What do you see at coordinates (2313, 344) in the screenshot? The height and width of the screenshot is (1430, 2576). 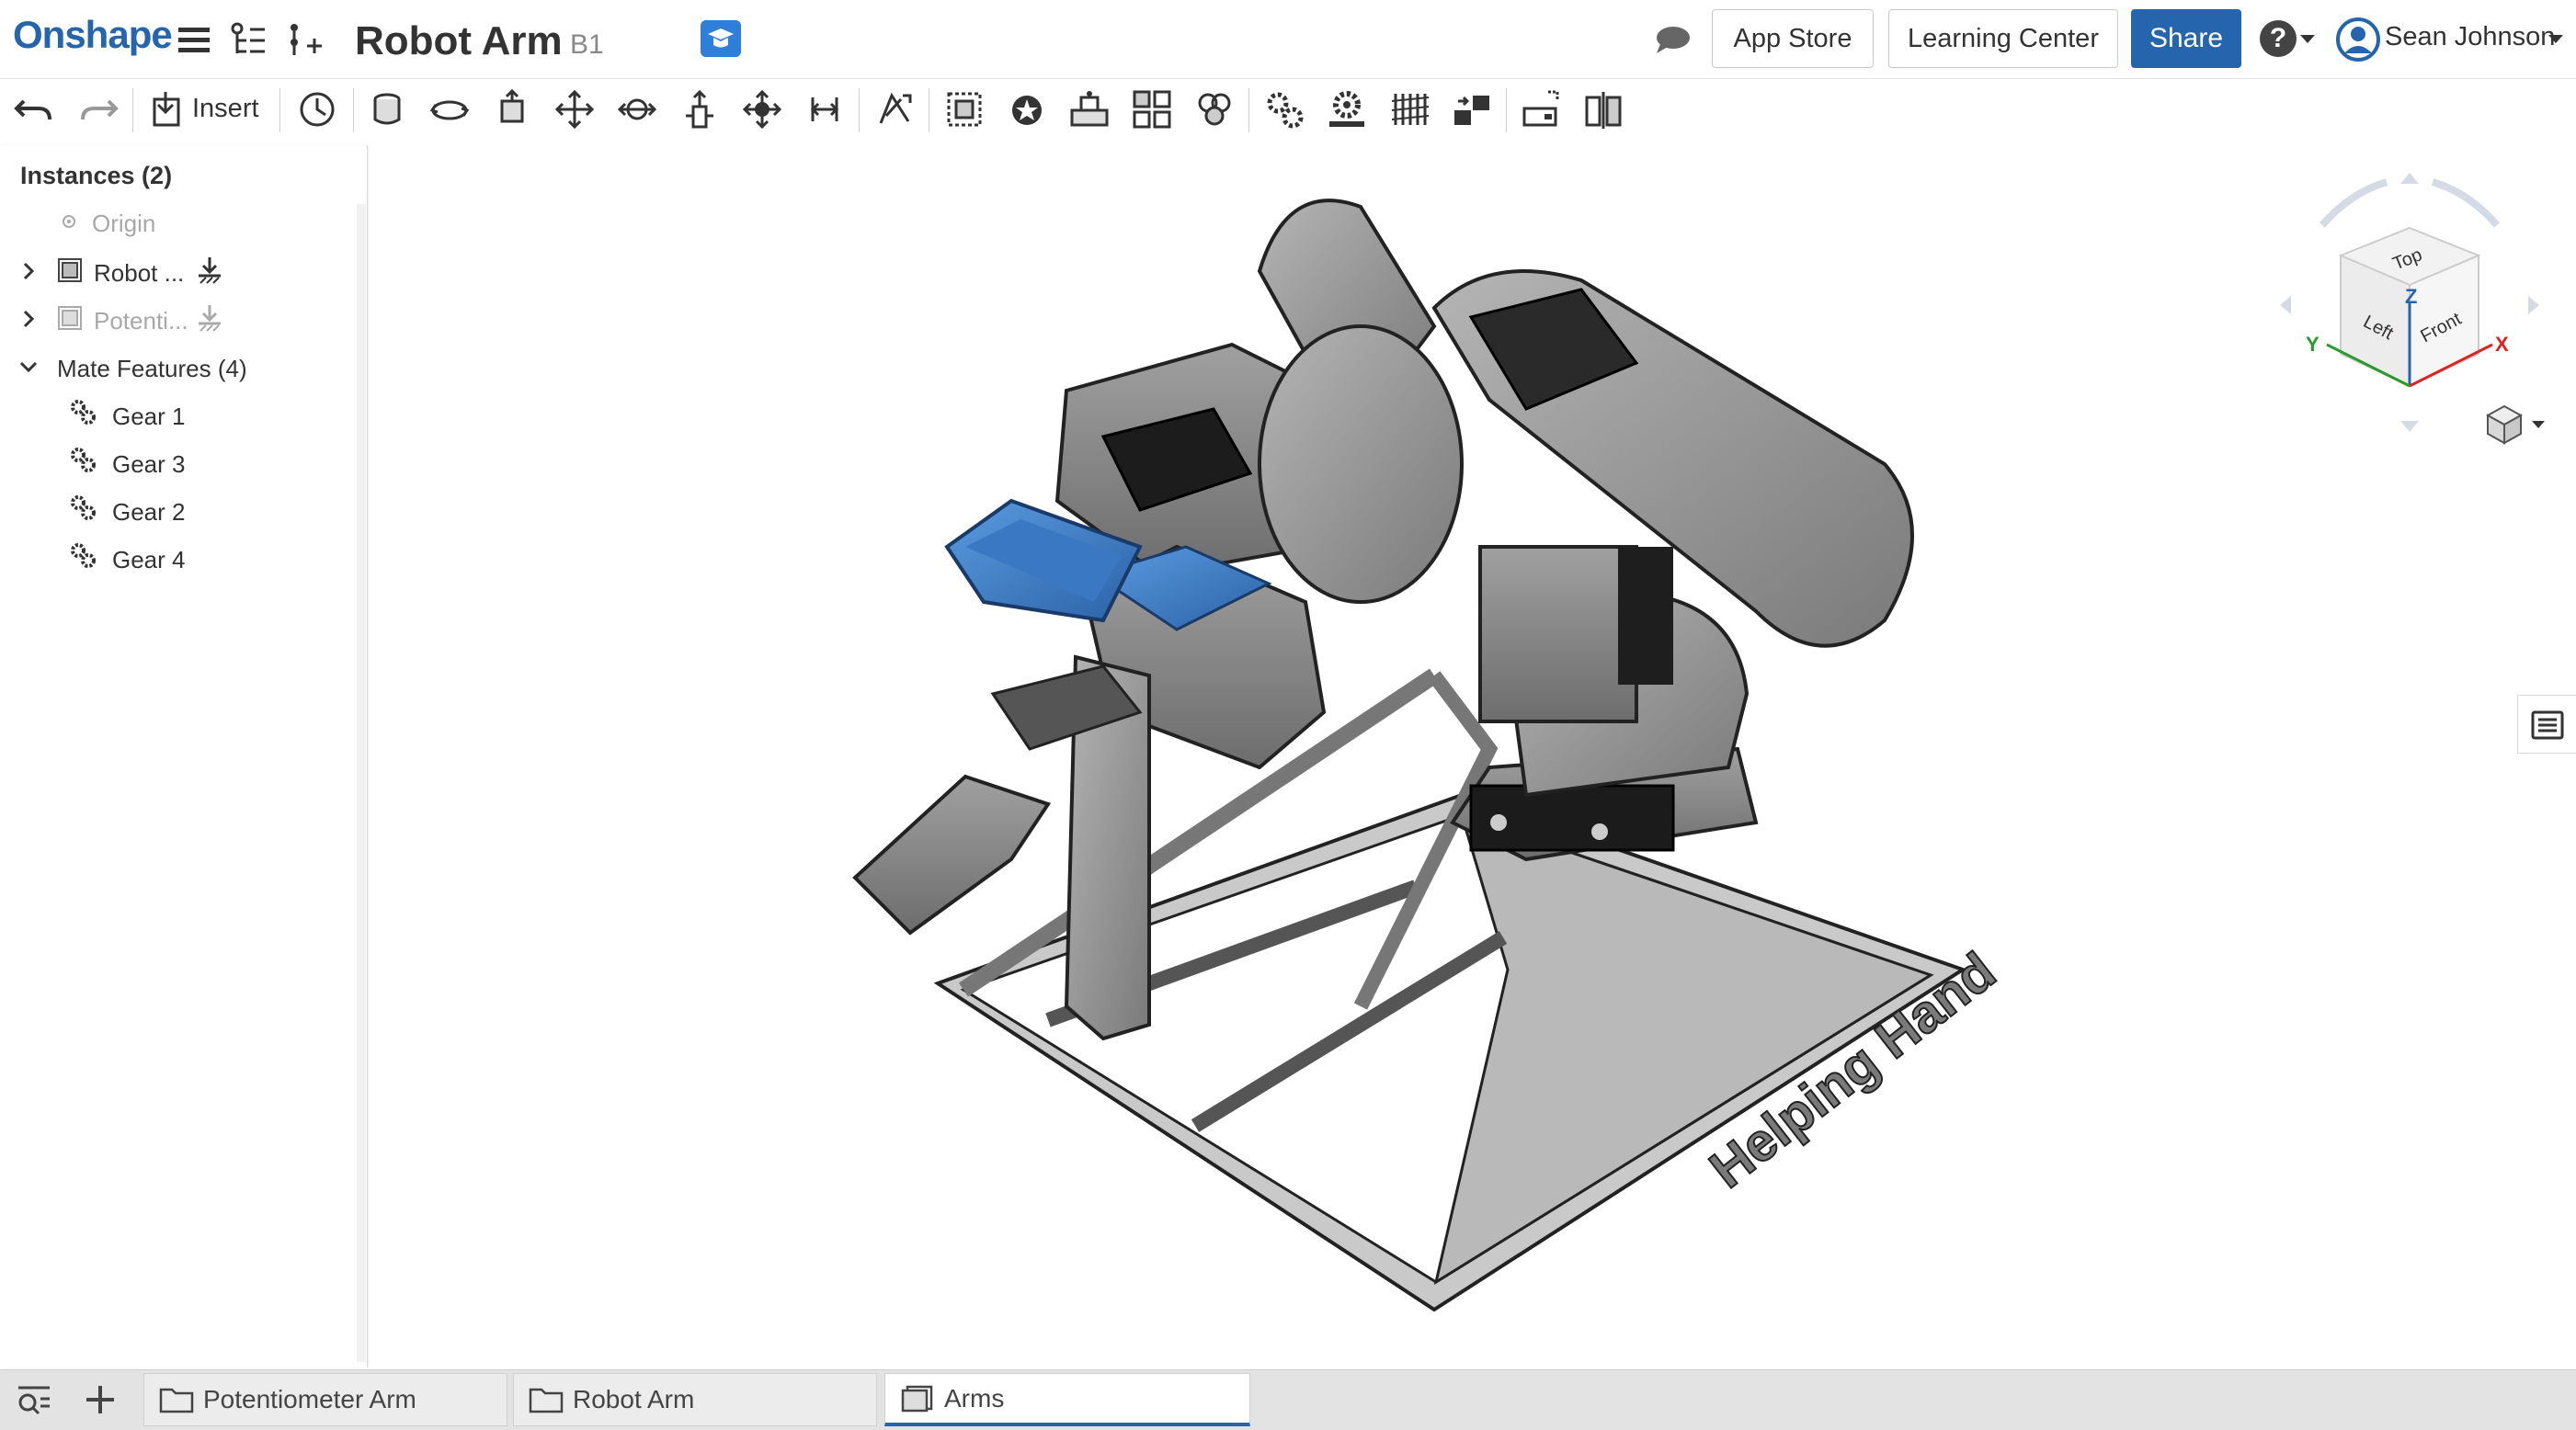 I see `y-axis-label: Y` at bounding box center [2313, 344].